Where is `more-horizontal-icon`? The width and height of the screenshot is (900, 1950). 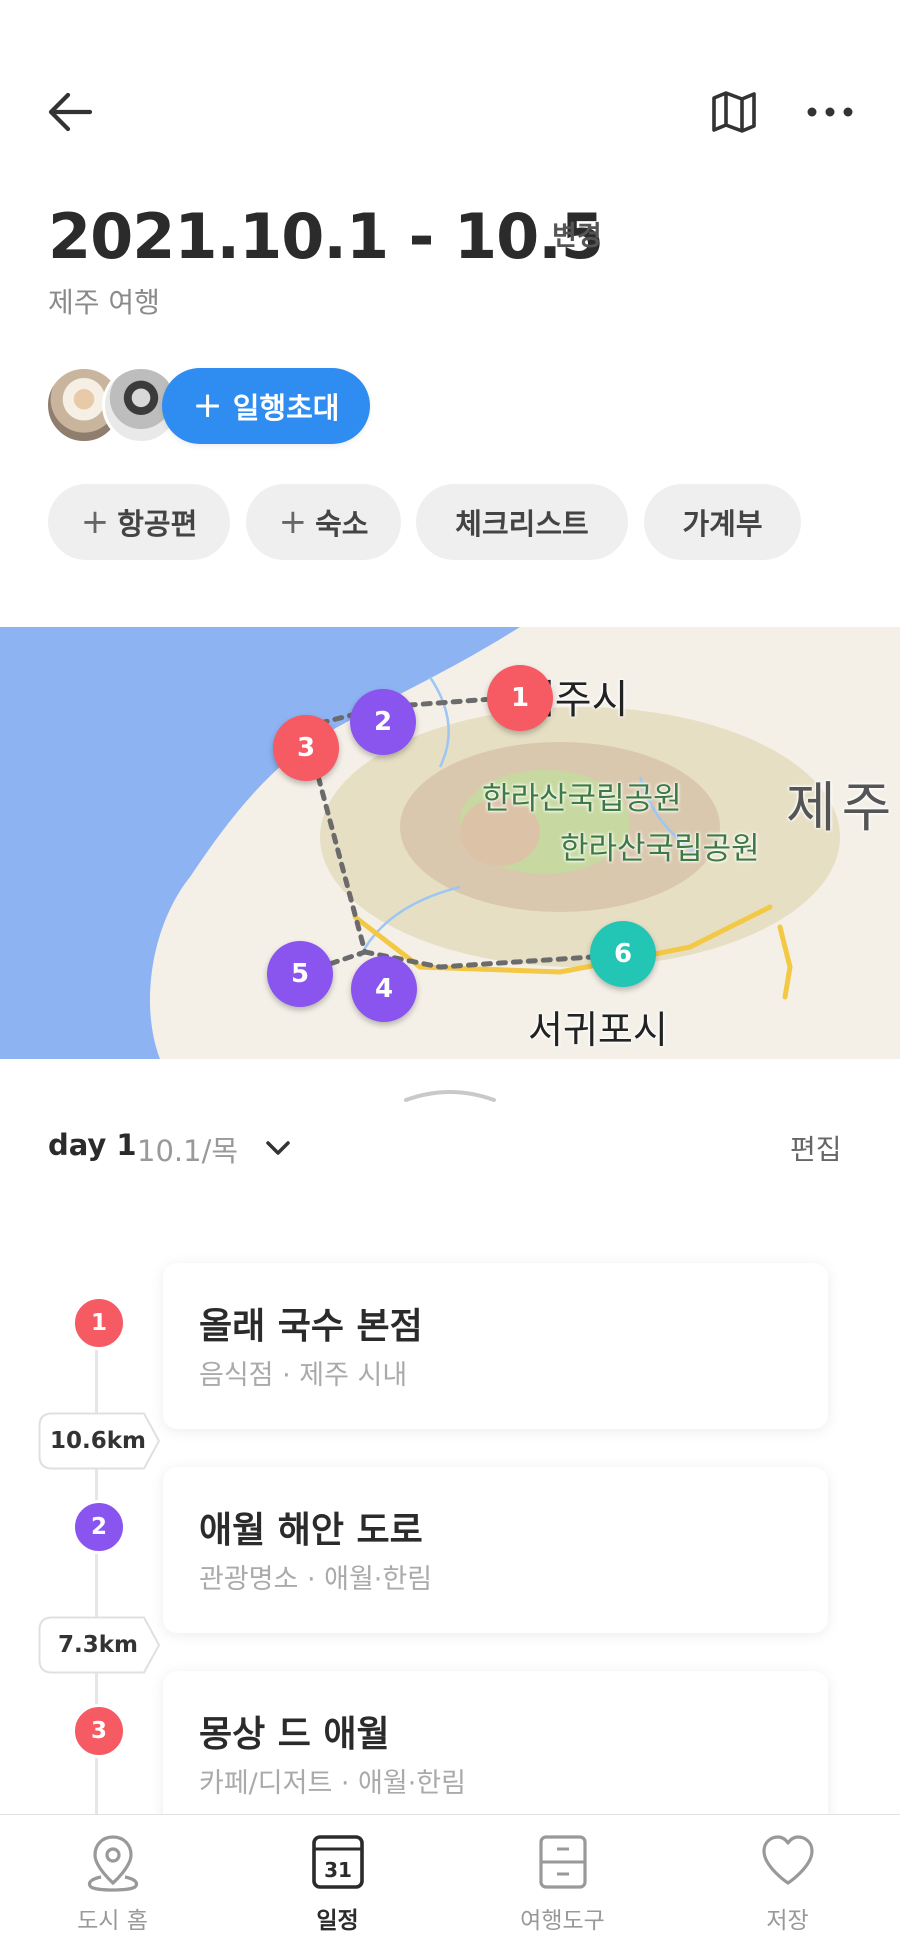
more-horizontal-icon is located at coordinates (830, 112).